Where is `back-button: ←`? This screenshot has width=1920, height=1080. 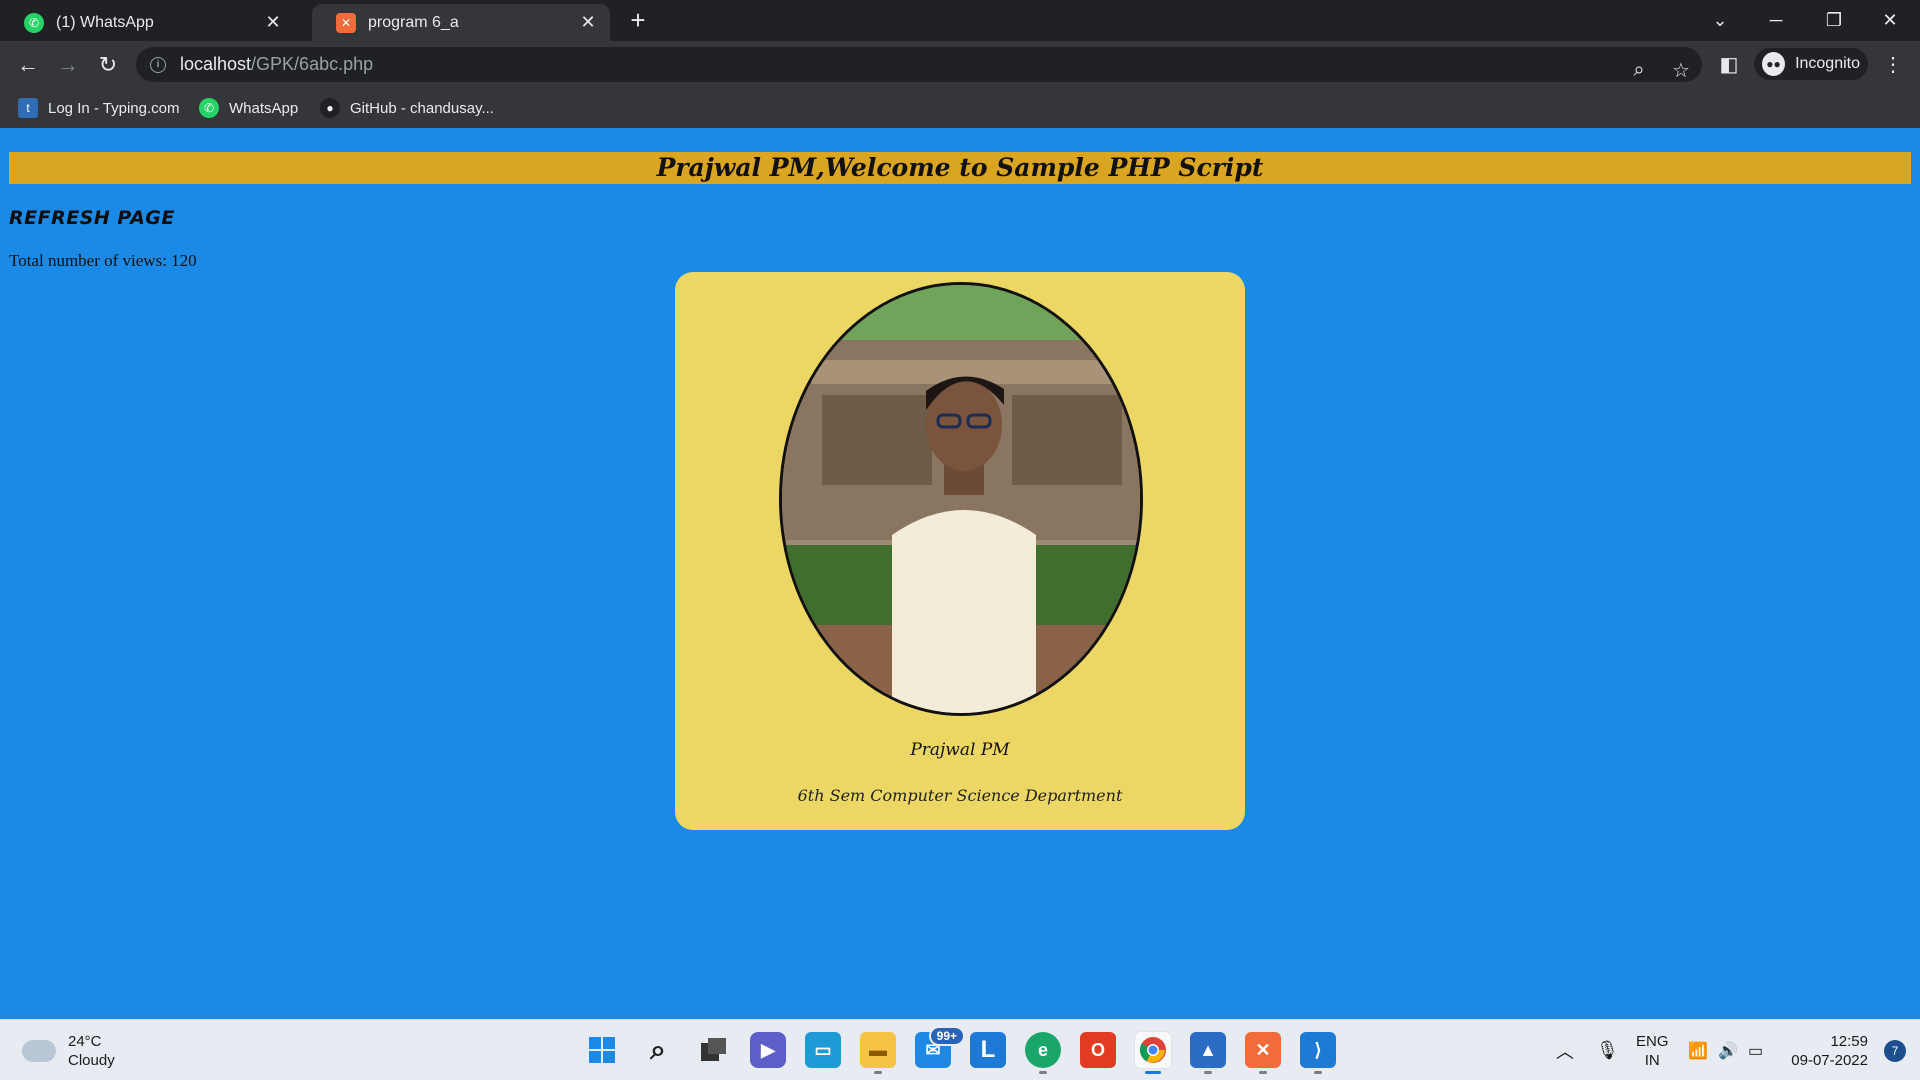 back-button: ← is located at coordinates (28, 65).